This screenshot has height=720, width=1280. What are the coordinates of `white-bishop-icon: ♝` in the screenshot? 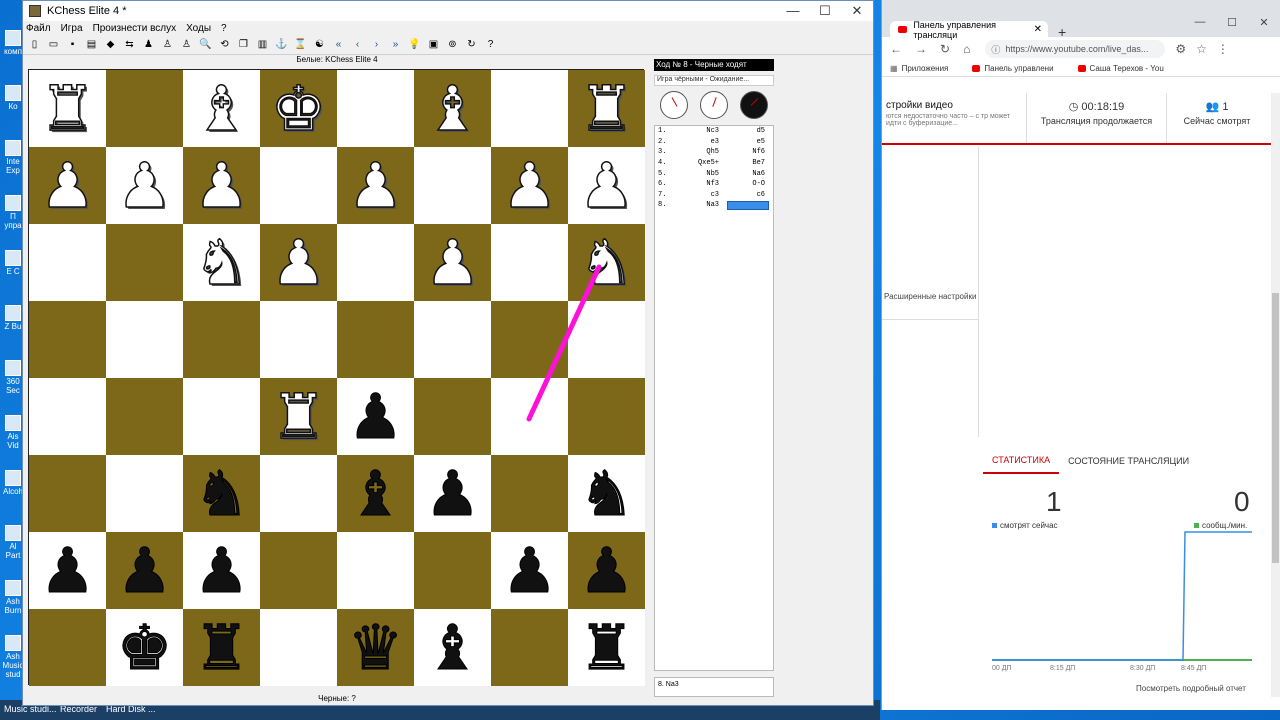 It's located at (452, 108).